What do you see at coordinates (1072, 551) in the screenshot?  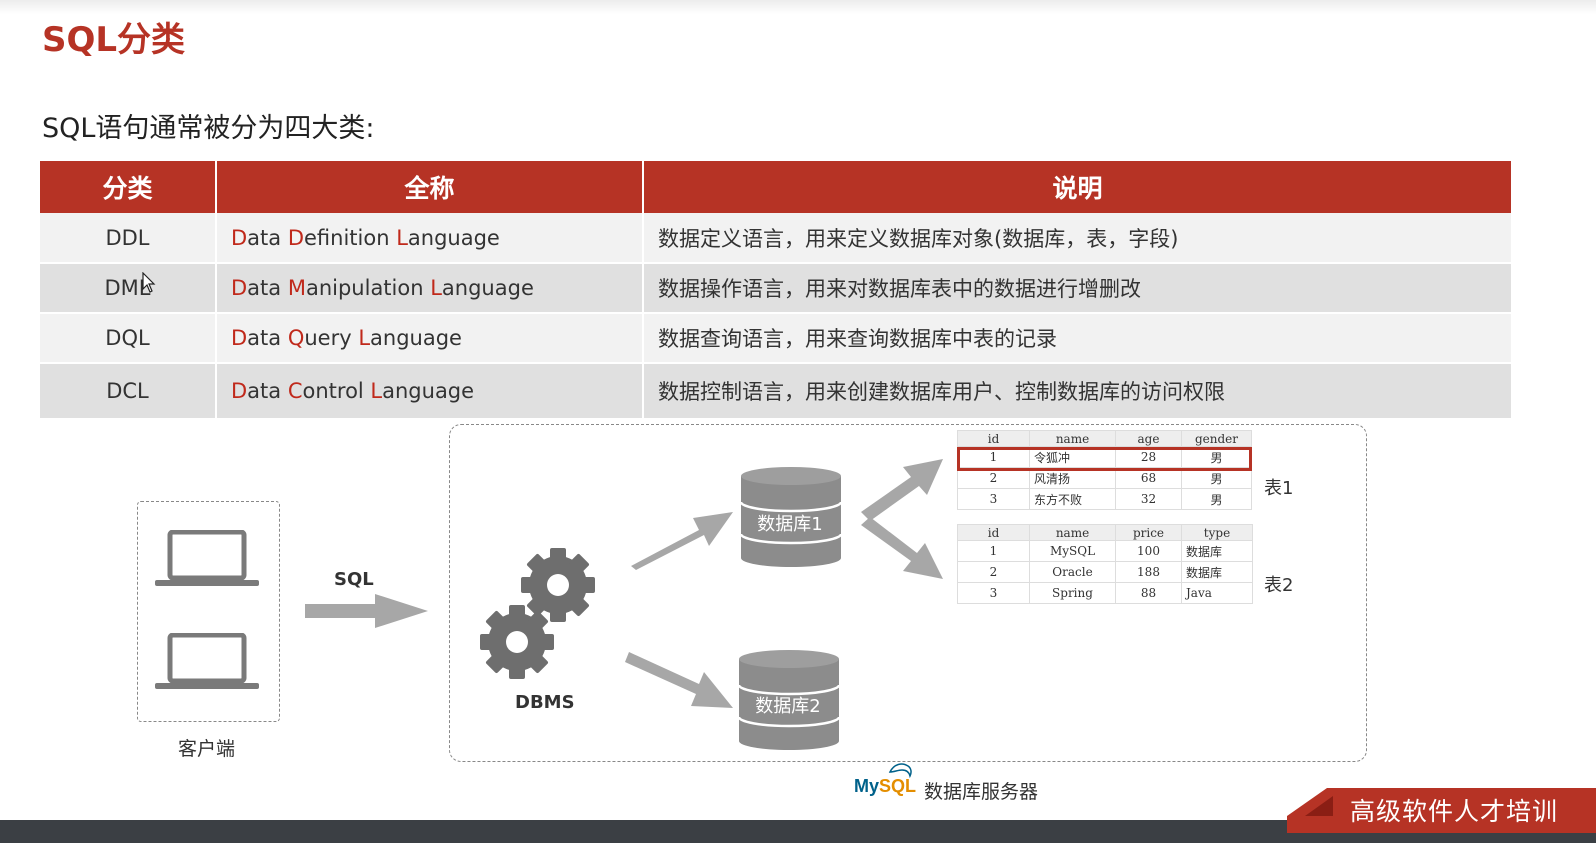 I see `cell: MySQL` at bounding box center [1072, 551].